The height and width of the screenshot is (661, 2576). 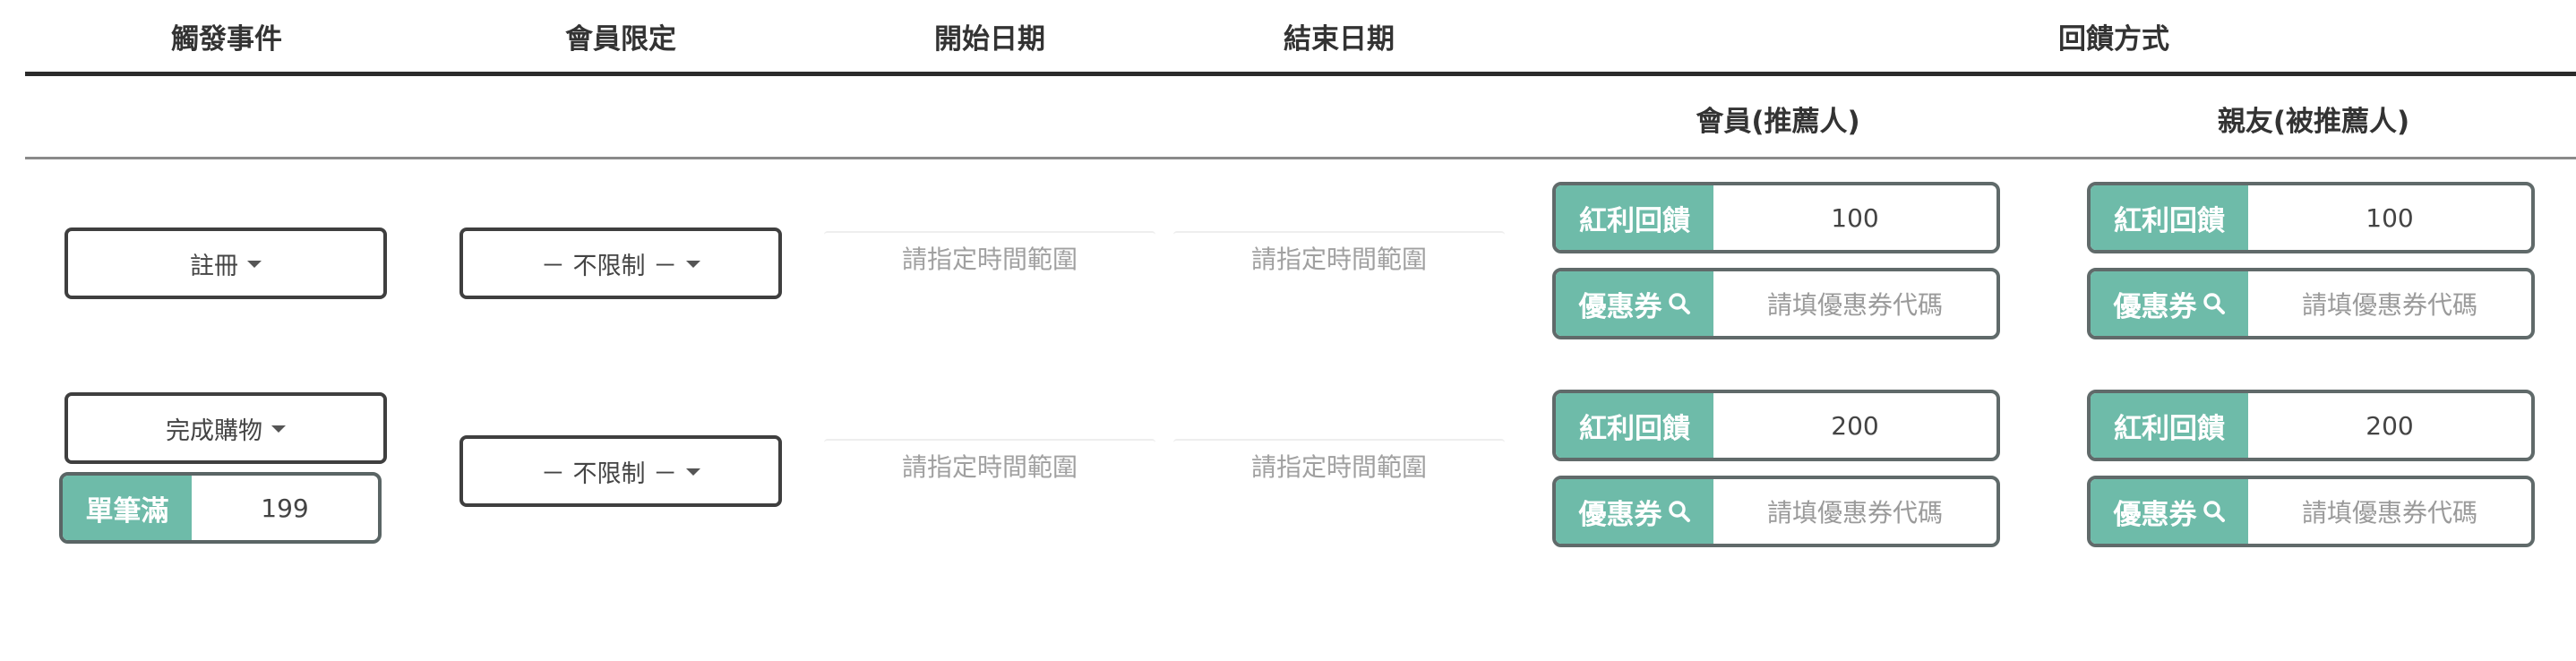 I want to click on header-friend-referee: 親友(被推薦人), so click(x=2313, y=121).